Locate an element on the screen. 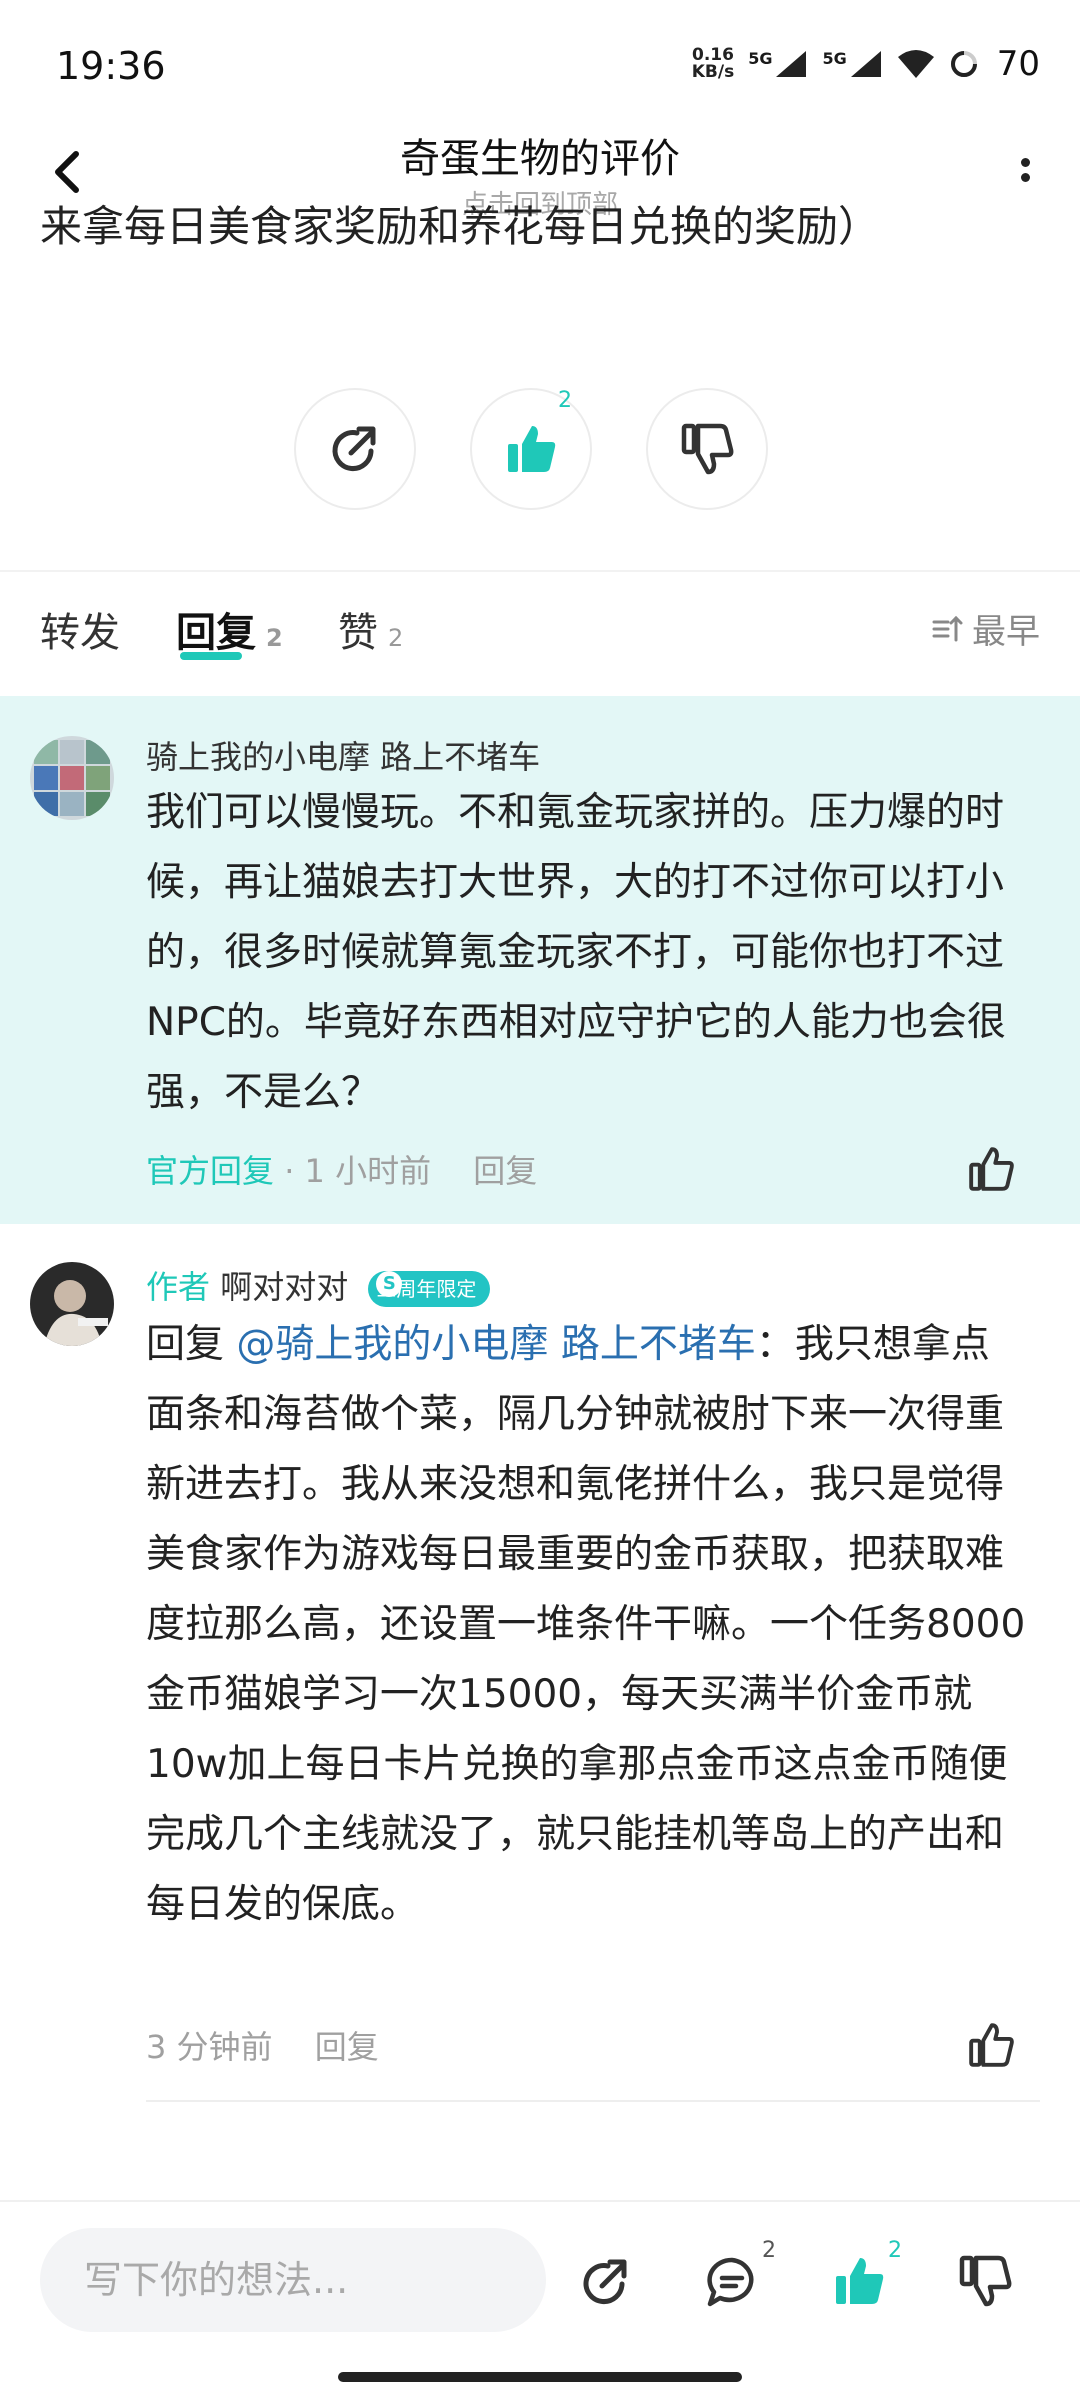 Image resolution: width=1080 pixels, height=2400 pixels. status-icons: 0.16 KB/s 5G 5G 70 is located at coordinates (866, 64).